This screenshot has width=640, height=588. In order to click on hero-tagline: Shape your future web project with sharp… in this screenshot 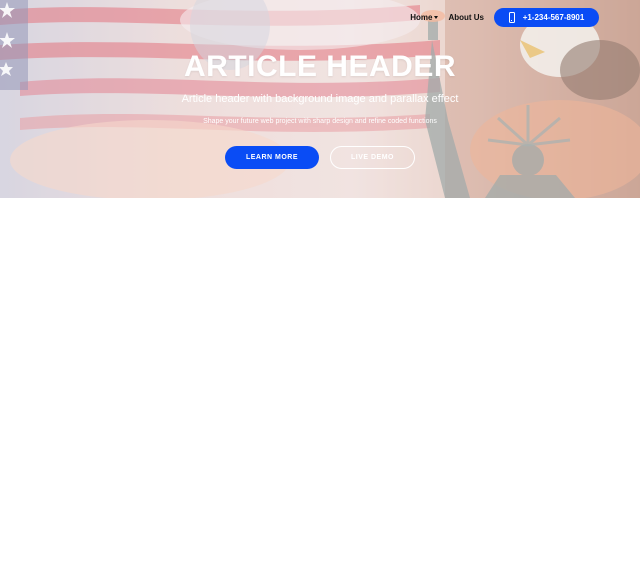, I will do `click(320, 121)`.